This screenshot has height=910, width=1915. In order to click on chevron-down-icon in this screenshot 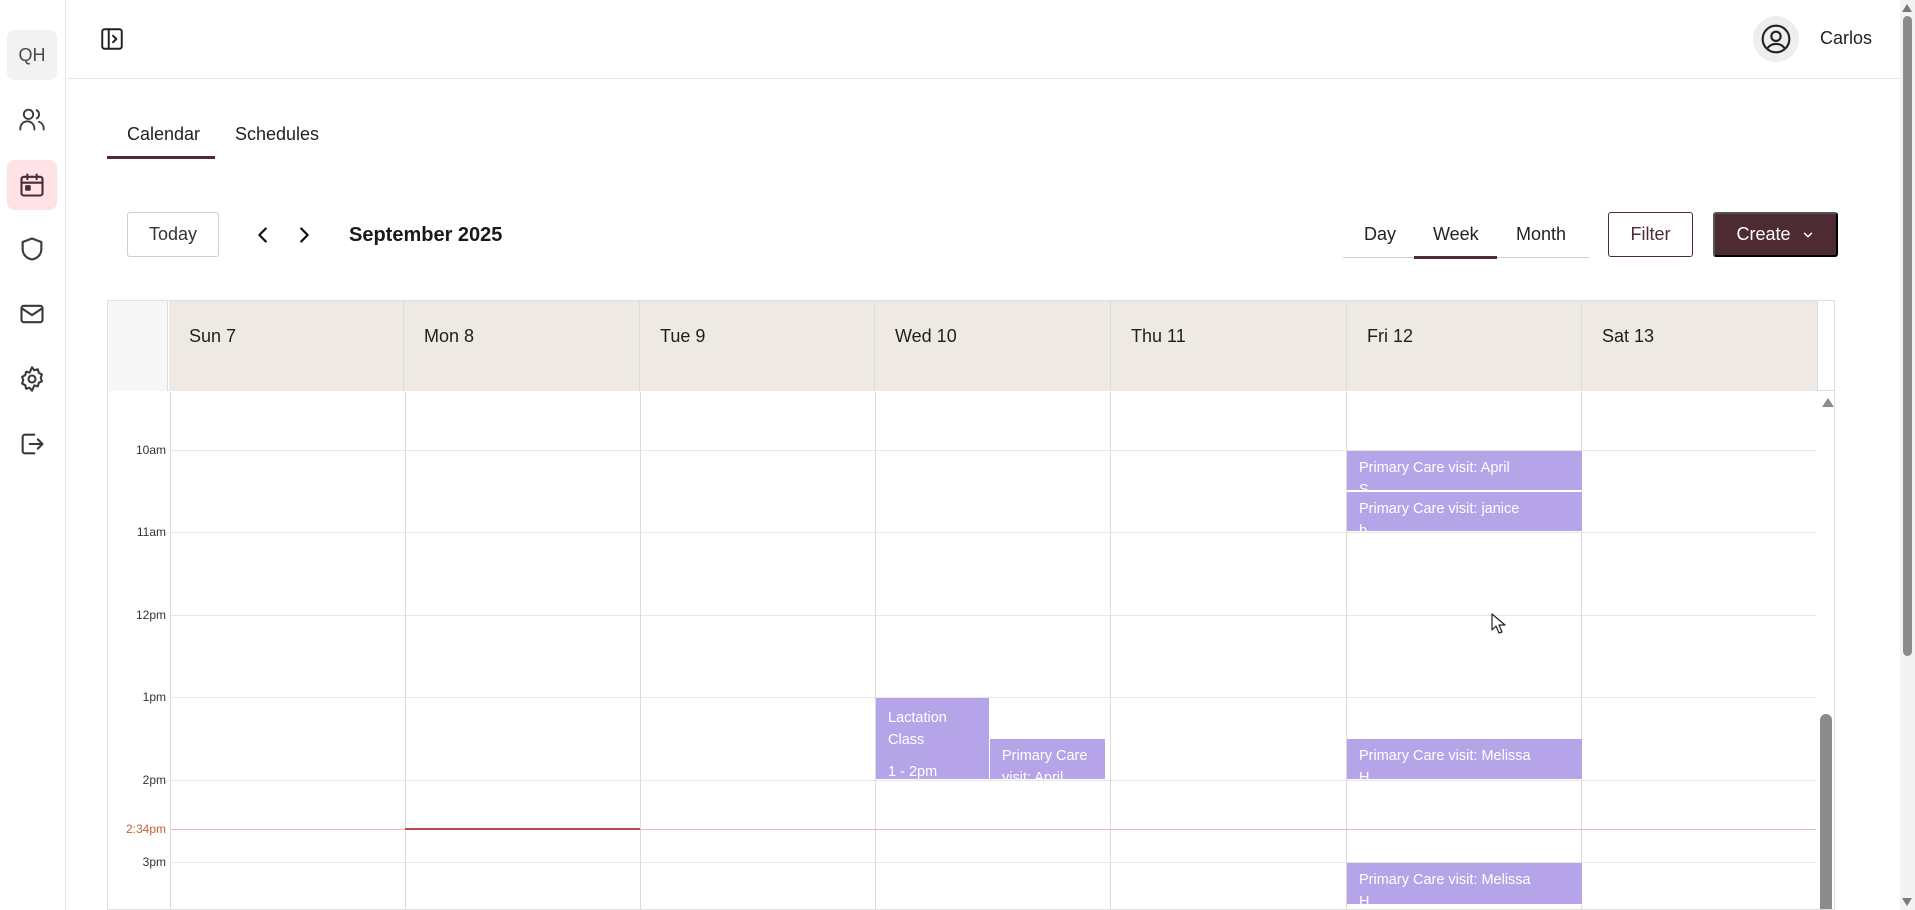, I will do `click(1807, 234)`.